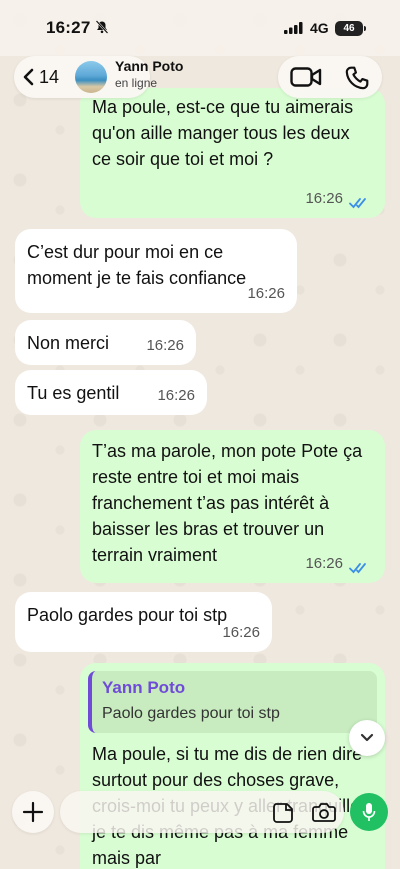  I want to click on mute-icon, so click(102, 27).